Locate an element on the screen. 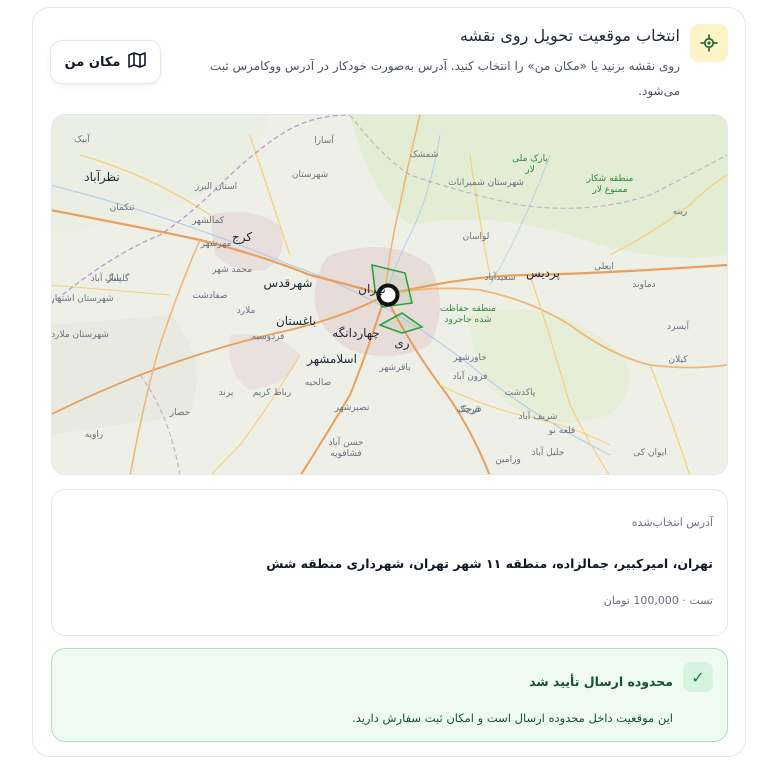 Image resolution: width=769 pixels, height=762 pixels. map-label: پلنگ آباد is located at coordinates (106, 278).